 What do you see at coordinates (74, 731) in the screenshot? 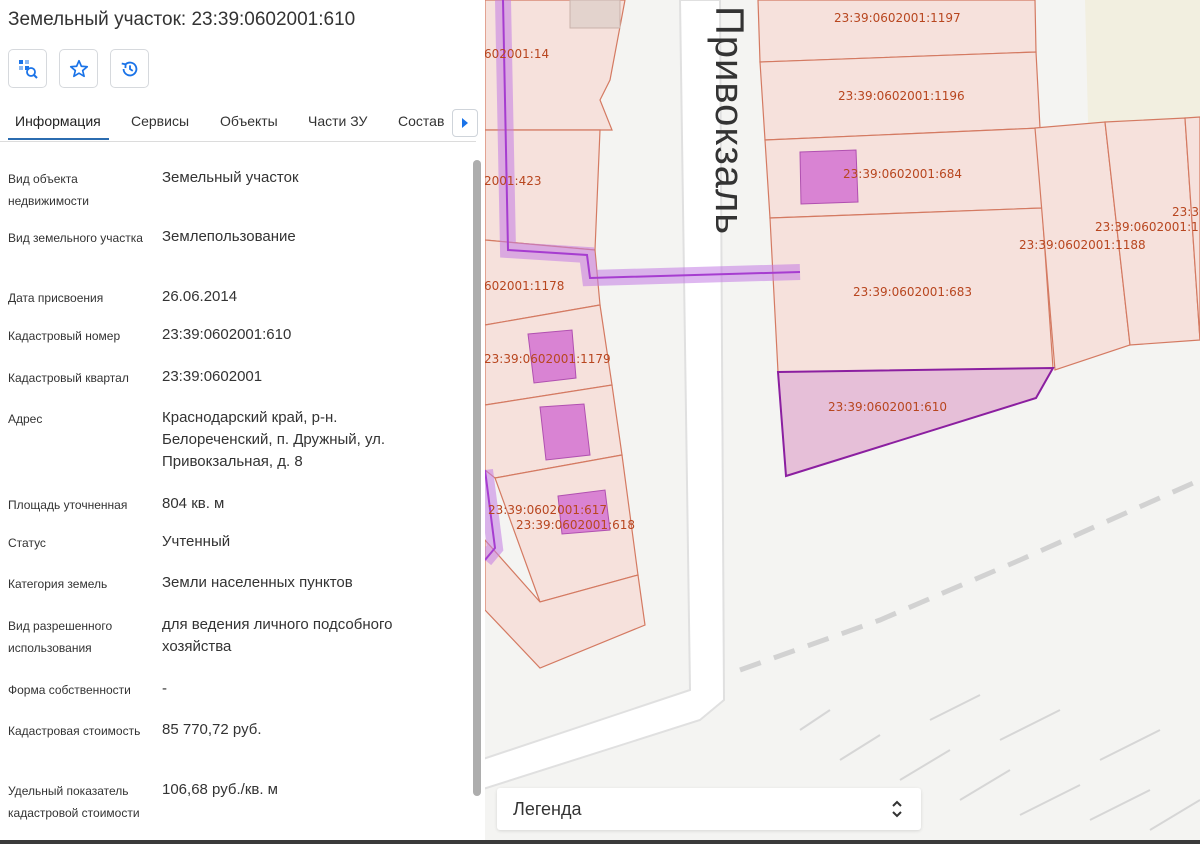
I see `row-label-cadastral-value: Кадастровая стоимость` at bounding box center [74, 731].